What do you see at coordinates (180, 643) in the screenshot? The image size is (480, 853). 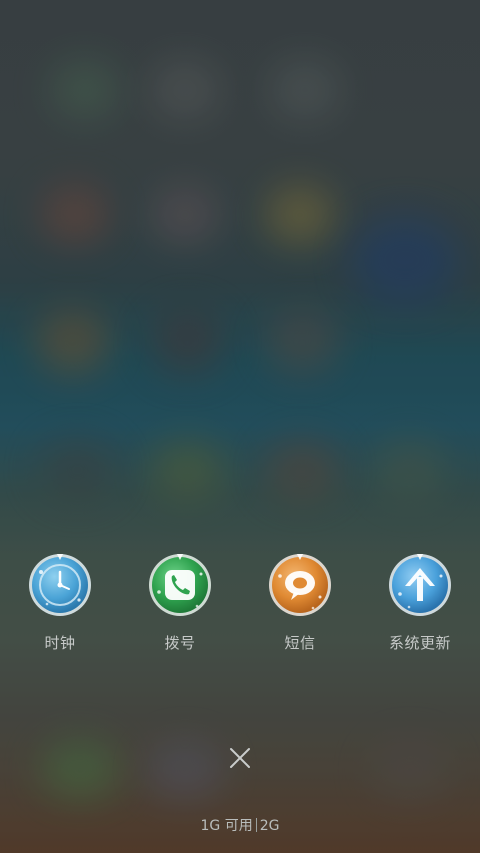 I see `shortcut-label: 拨号` at bounding box center [180, 643].